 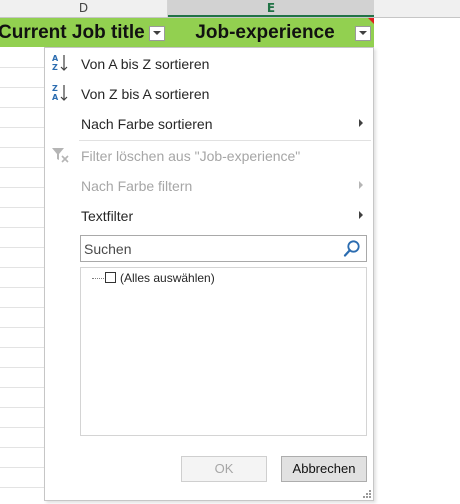 I want to click on select-all-checkbox, so click(x=110, y=277).